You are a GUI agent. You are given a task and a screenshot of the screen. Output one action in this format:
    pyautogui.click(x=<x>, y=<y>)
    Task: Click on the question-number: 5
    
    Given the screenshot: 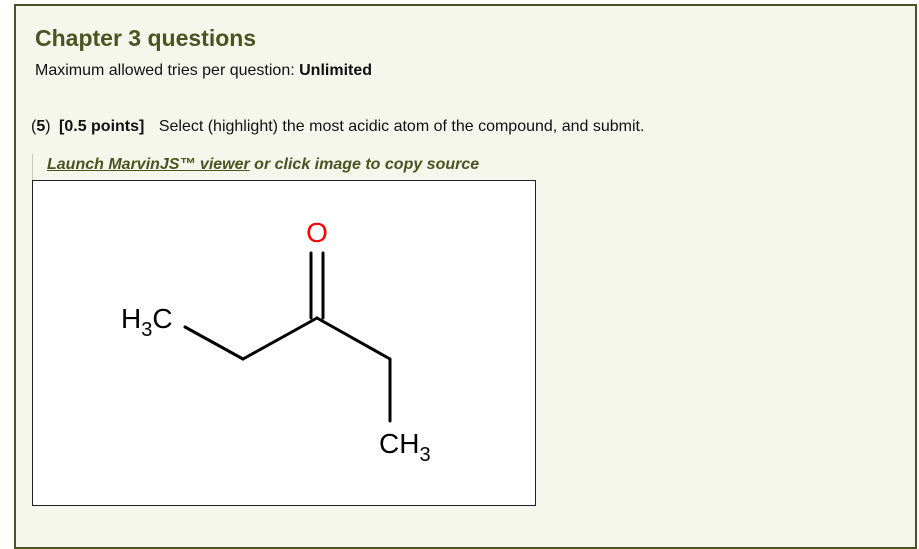 What is the action you would take?
    pyautogui.click(x=41, y=126)
    